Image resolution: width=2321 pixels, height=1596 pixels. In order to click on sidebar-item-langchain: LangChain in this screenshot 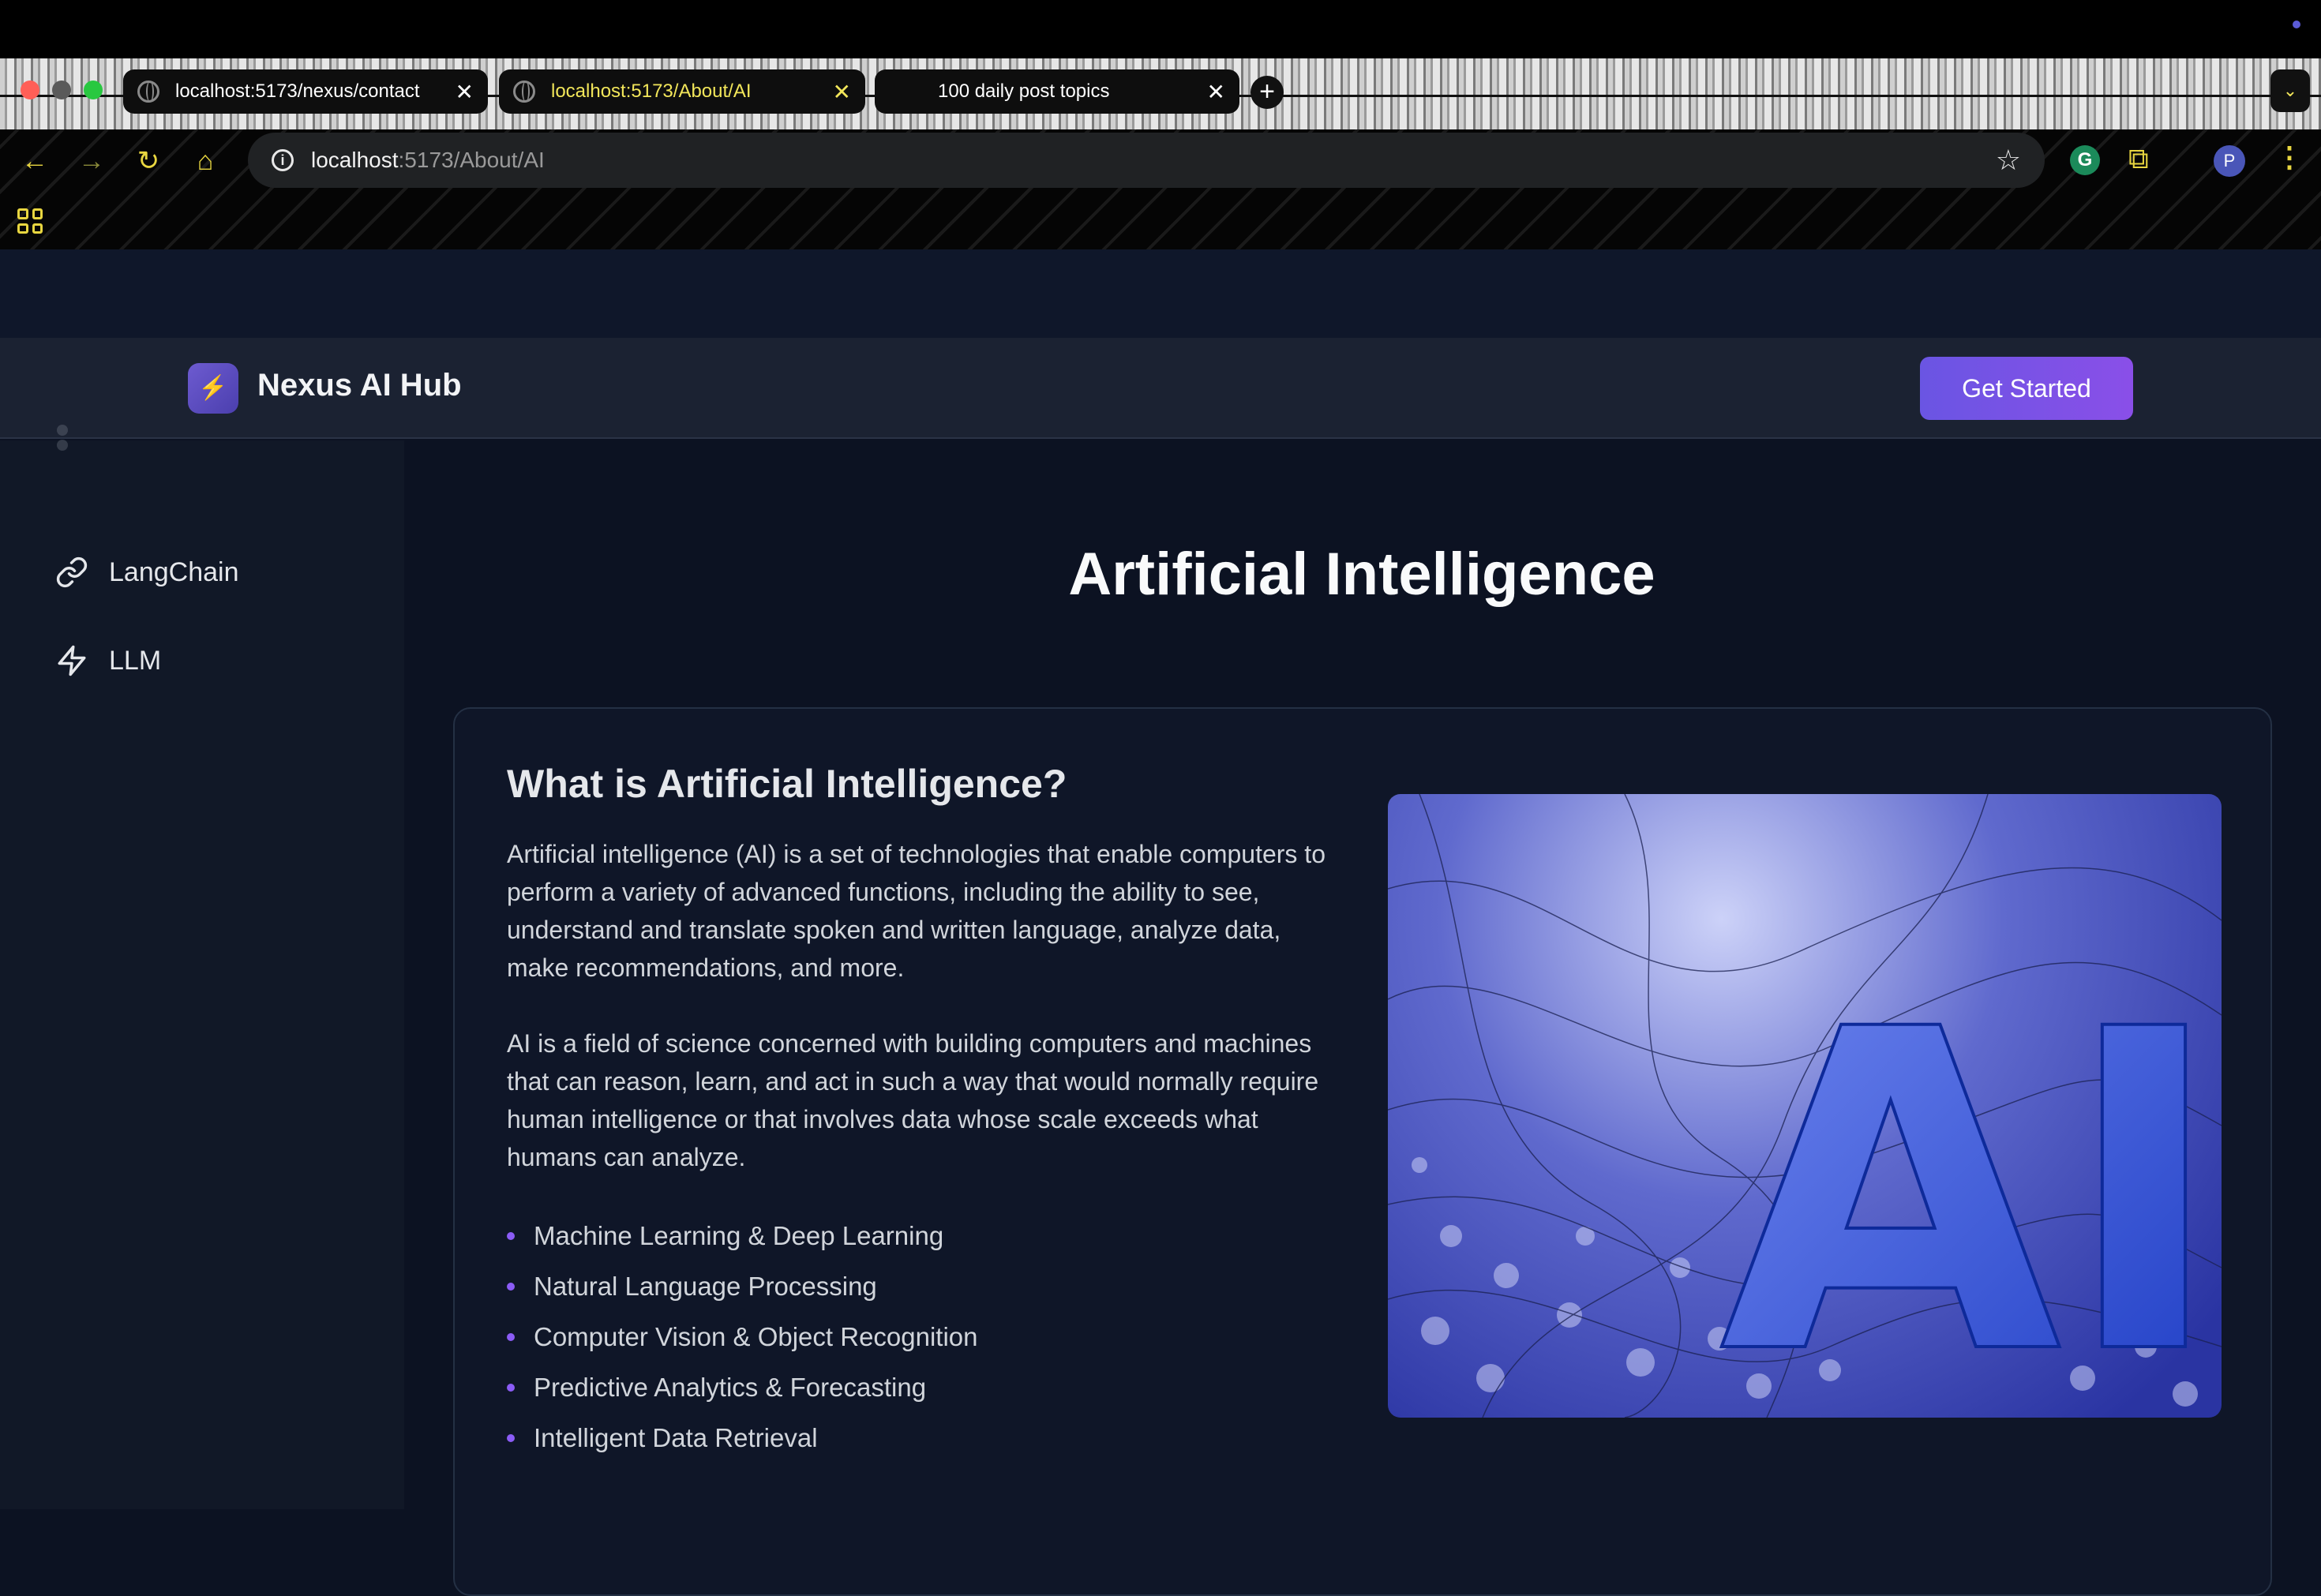, I will do `click(146, 573)`.